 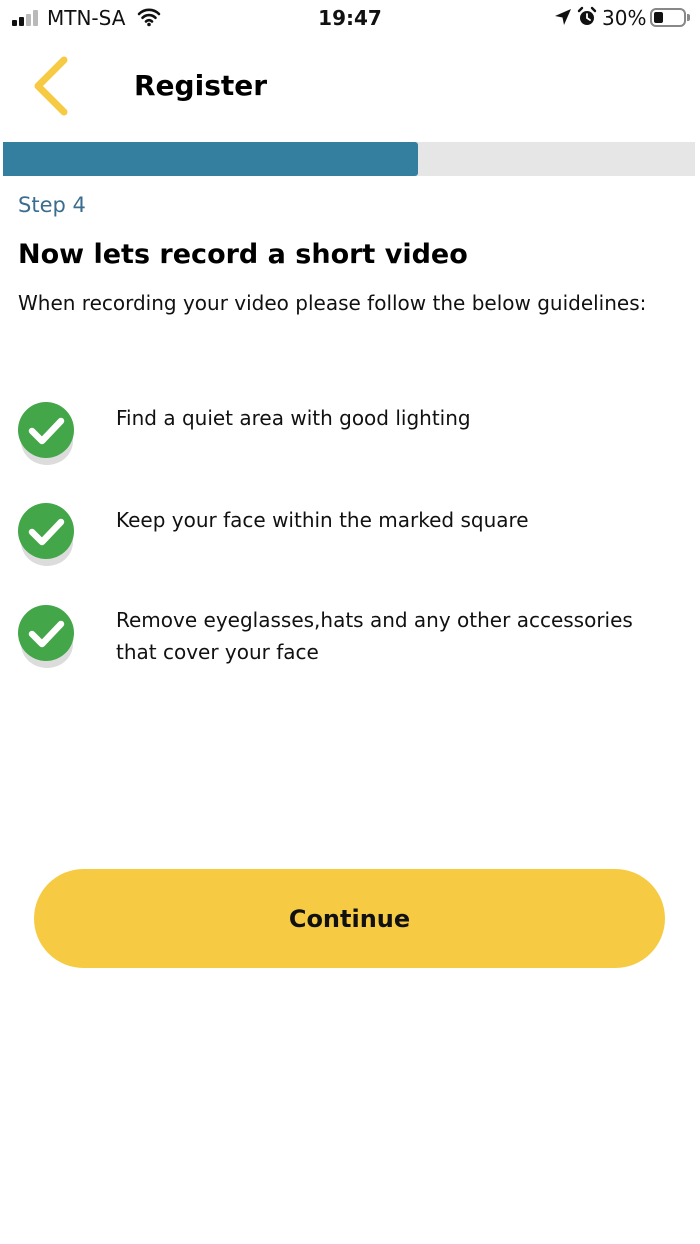 What do you see at coordinates (293, 418) in the screenshot?
I see `guideline-text: Find a quiet area with good lighting` at bounding box center [293, 418].